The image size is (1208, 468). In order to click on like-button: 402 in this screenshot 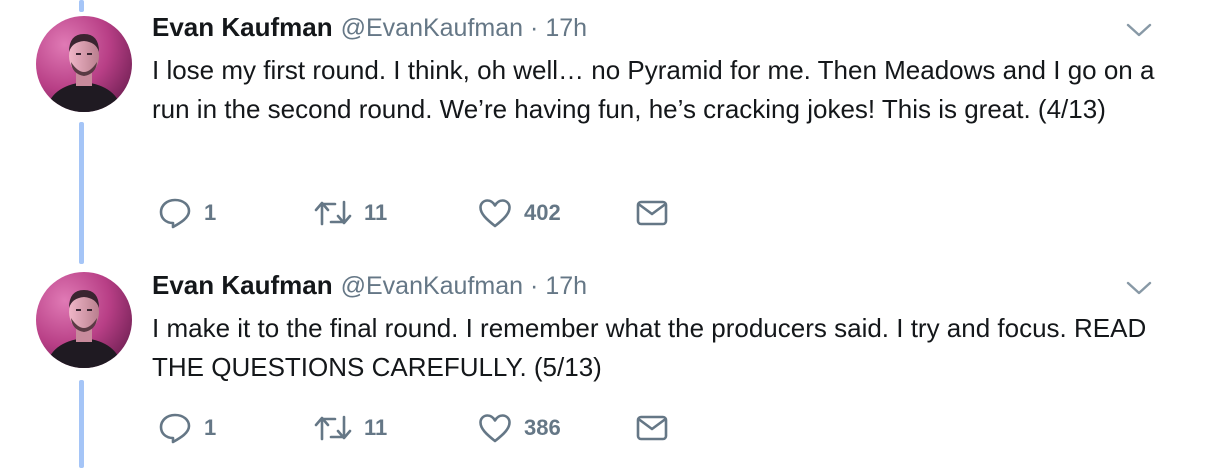, I will do `click(557, 213)`.